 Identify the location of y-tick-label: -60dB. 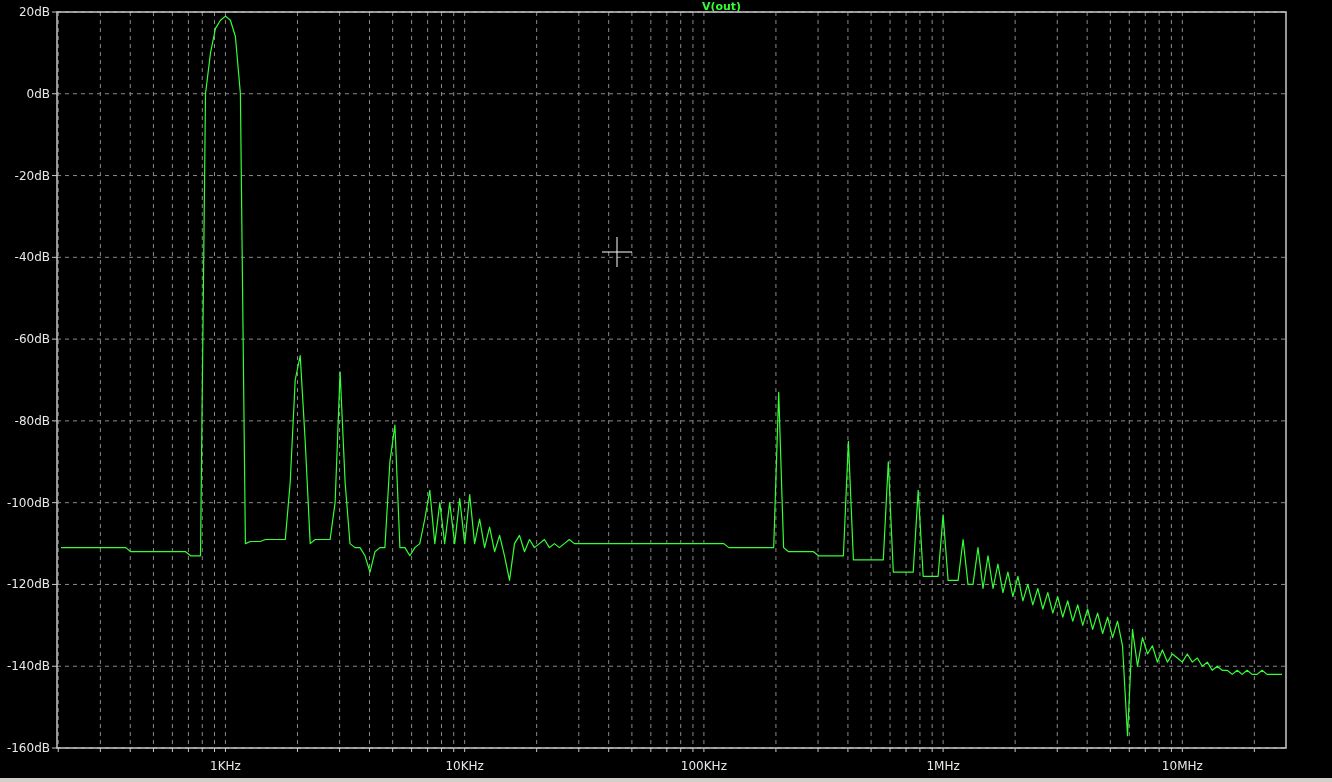
(32, 339).